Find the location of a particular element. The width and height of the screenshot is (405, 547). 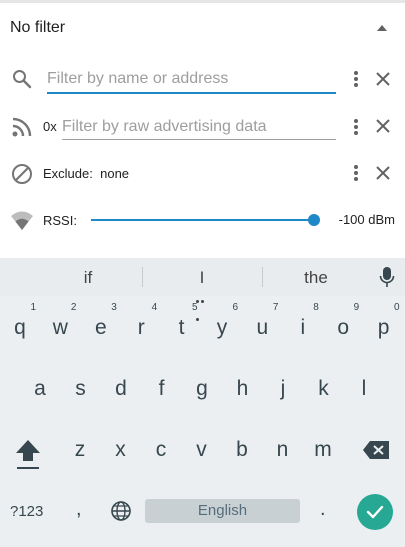

key-letter: r is located at coordinates (141, 327).